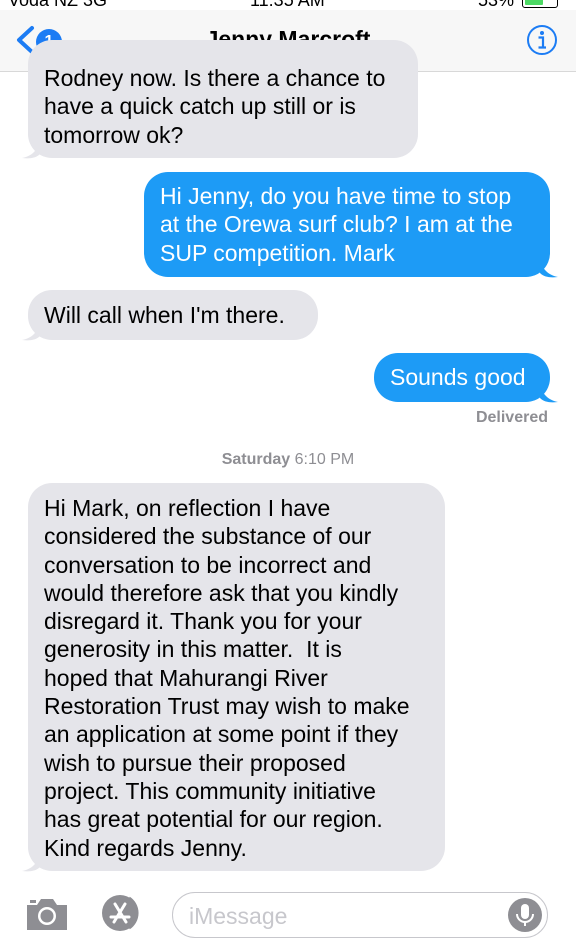 This screenshot has height=940, width=576. I want to click on timestamp-day: Saturday, so click(256, 459).